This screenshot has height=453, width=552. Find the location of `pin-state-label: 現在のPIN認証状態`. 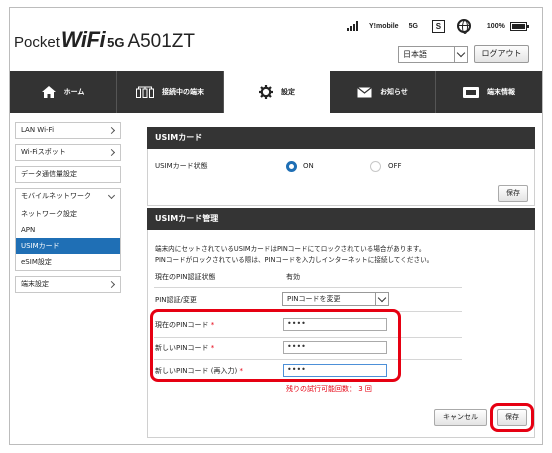

pin-state-label: 現在のPIN認証状態 is located at coordinates (185, 277).